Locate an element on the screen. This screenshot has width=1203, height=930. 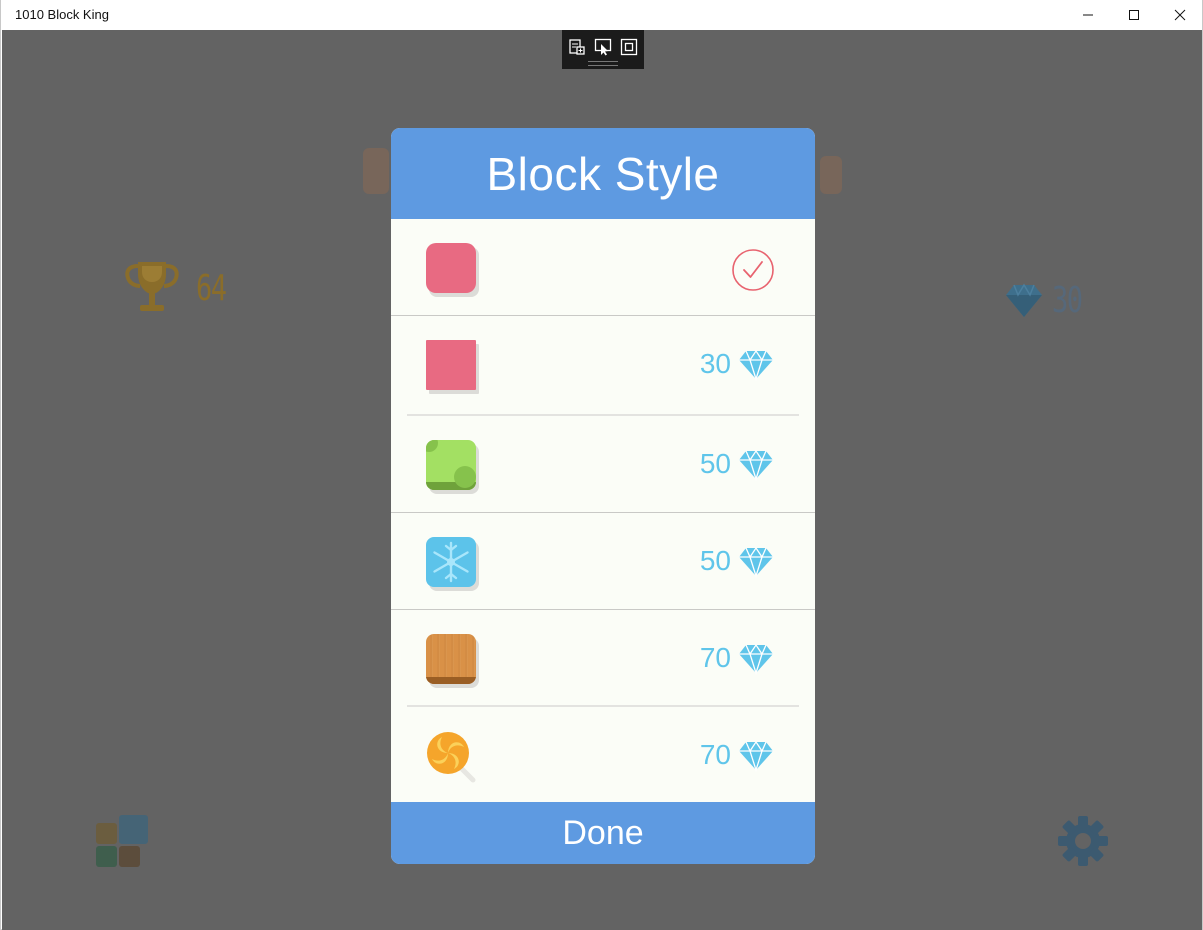
select-element-icon is located at coordinates (603, 47).